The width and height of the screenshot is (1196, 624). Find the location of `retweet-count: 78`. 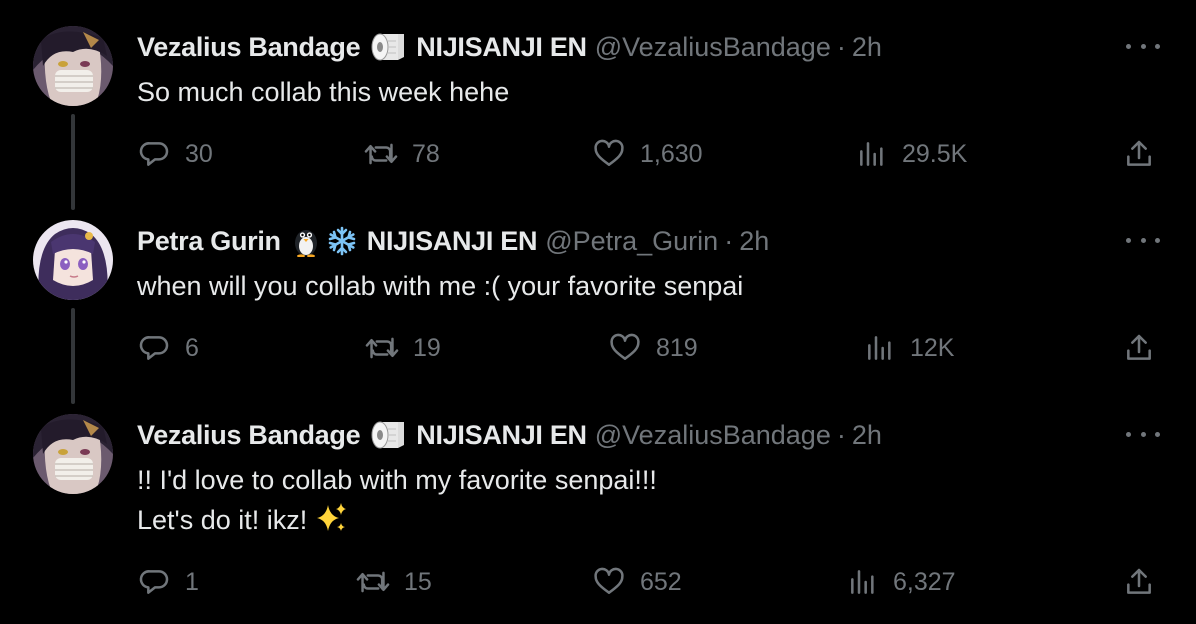

retweet-count: 78 is located at coordinates (426, 153).